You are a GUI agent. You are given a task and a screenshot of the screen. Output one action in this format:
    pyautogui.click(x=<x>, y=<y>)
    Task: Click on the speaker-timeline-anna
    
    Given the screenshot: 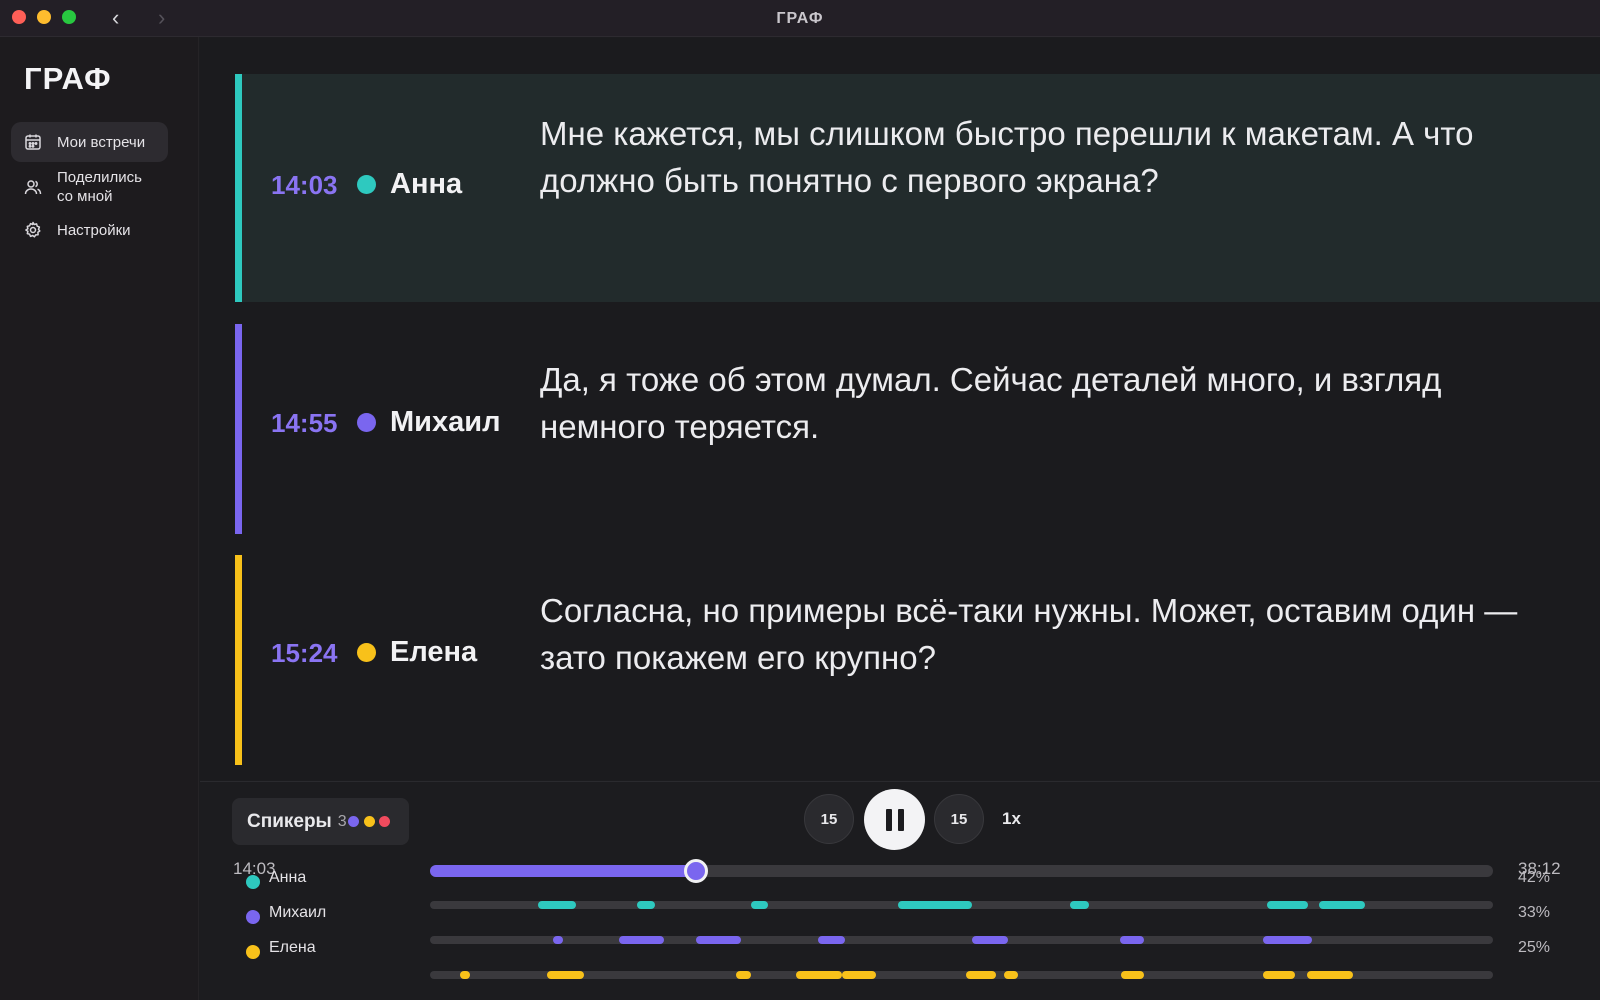 What is the action you would take?
    pyautogui.click(x=961, y=905)
    